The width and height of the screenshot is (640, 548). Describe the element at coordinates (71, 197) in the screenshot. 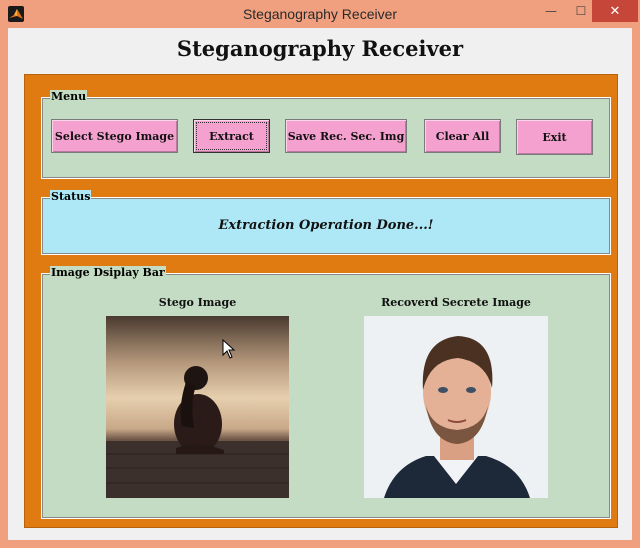

I see `status-group-label: Status` at that location.